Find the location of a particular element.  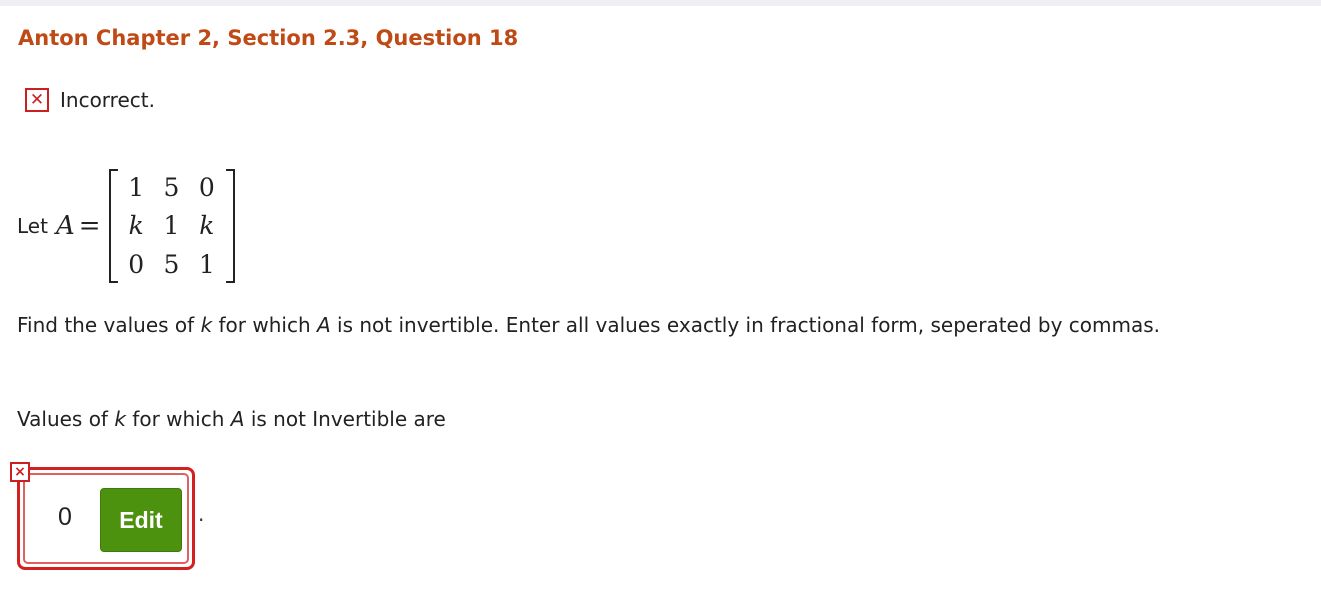

matrix-right-bracket is located at coordinates (230, 226).